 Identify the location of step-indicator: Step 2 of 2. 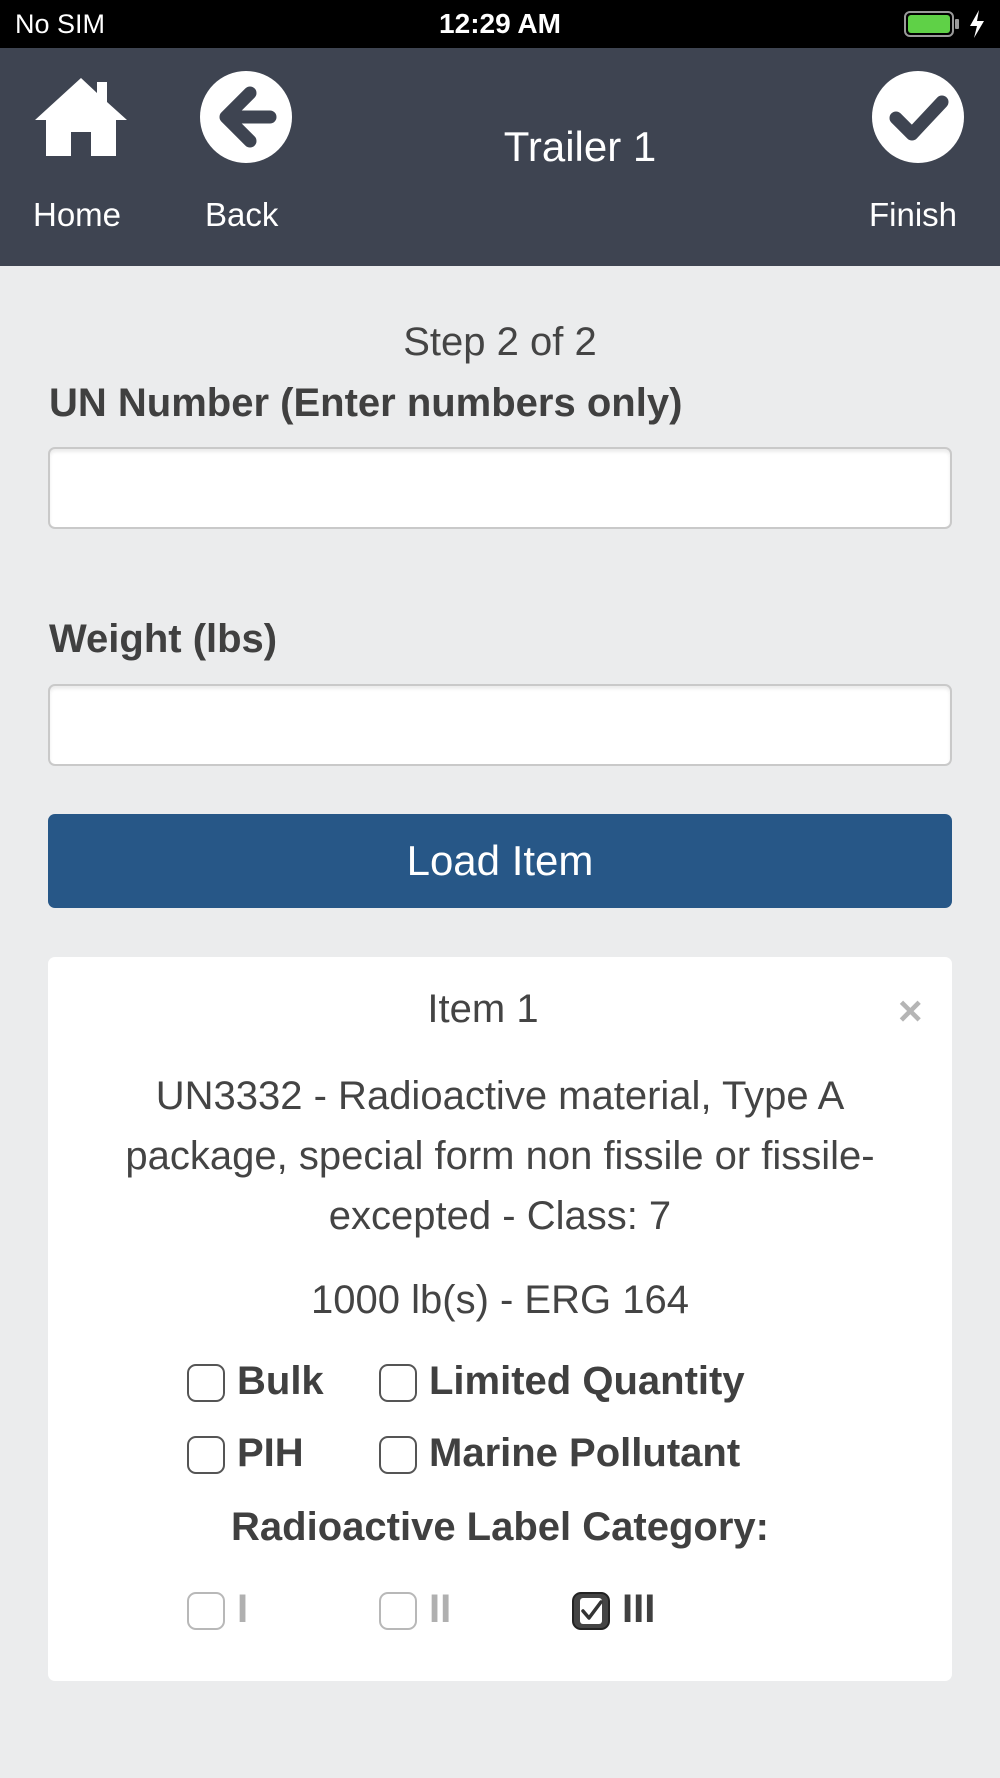
(500, 342).